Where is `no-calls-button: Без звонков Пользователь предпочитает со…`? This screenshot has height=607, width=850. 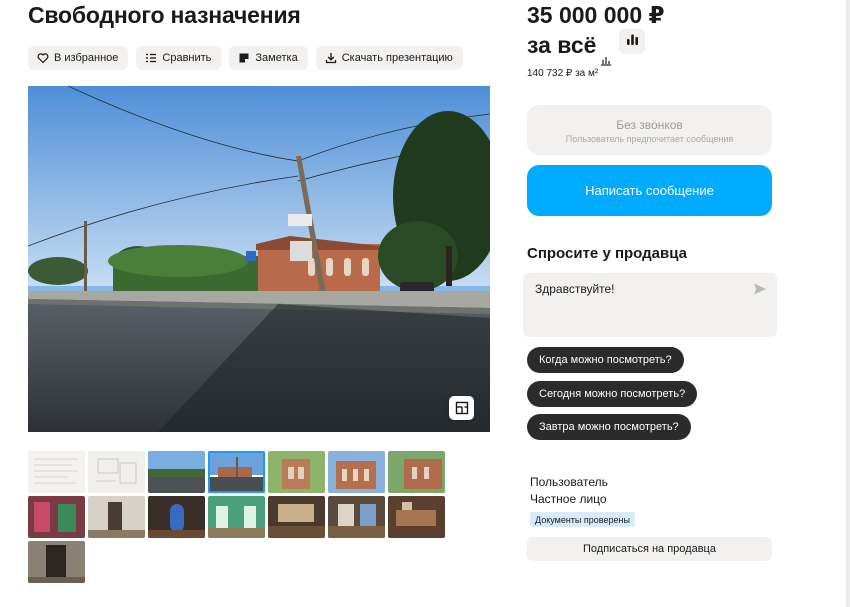
no-calls-button: Без звонков Пользователь предпочитает со… is located at coordinates (649, 130).